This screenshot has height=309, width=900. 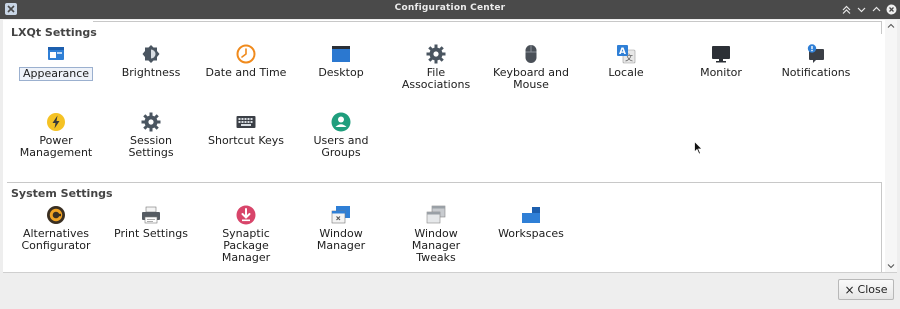 What do you see at coordinates (56, 228) in the screenshot?
I see `item-alternatives-configurator: Alternatives Configurator` at bounding box center [56, 228].